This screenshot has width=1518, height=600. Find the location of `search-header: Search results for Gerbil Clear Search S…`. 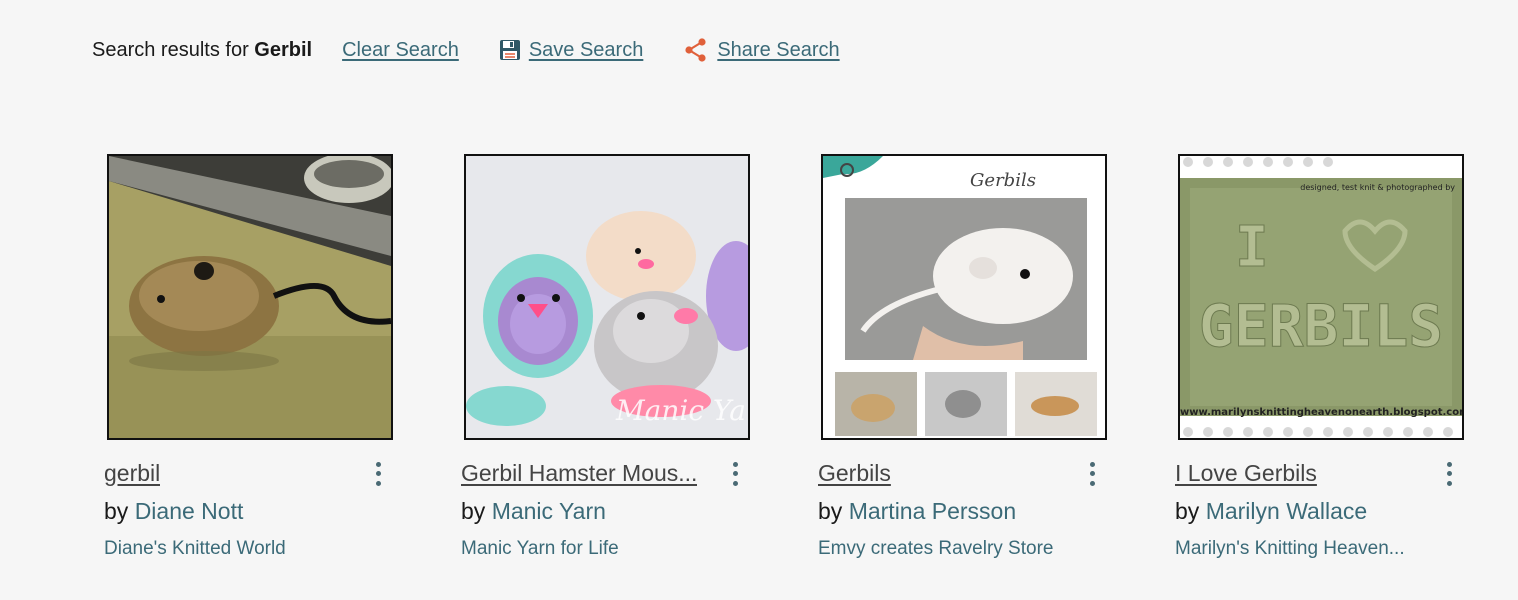

search-header: Search results for Gerbil Clear Search S… is located at coordinates (486, 50).